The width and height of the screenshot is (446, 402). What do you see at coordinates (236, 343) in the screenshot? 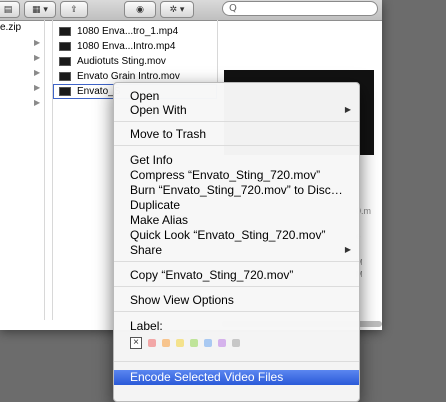
I see `label-gray-swatch` at bounding box center [236, 343].